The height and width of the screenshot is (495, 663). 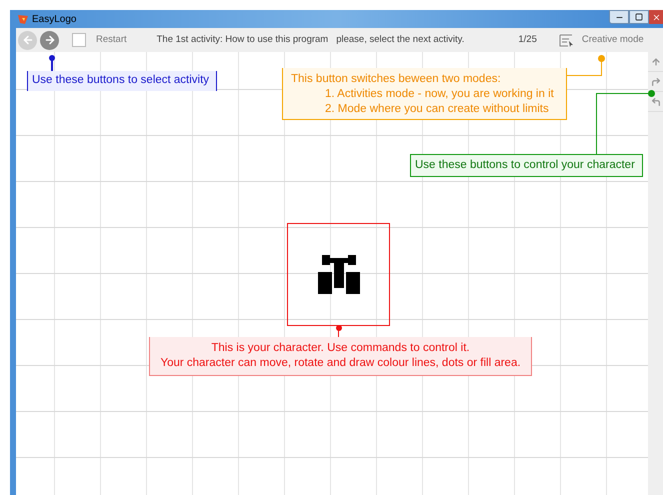 What do you see at coordinates (655, 61) in the screenshot?
I see `arrow-up-icon` at bounding box center [655, 61].